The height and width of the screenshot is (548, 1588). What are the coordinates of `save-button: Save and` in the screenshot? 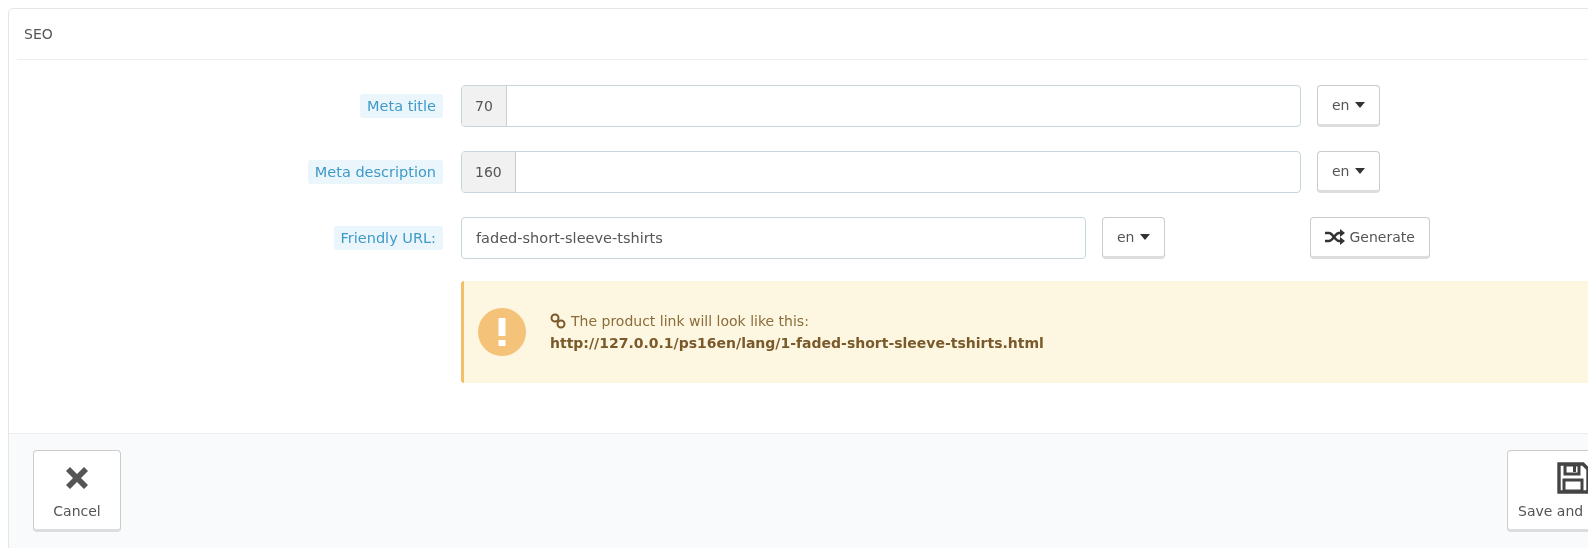 It's located at (1547, 491).